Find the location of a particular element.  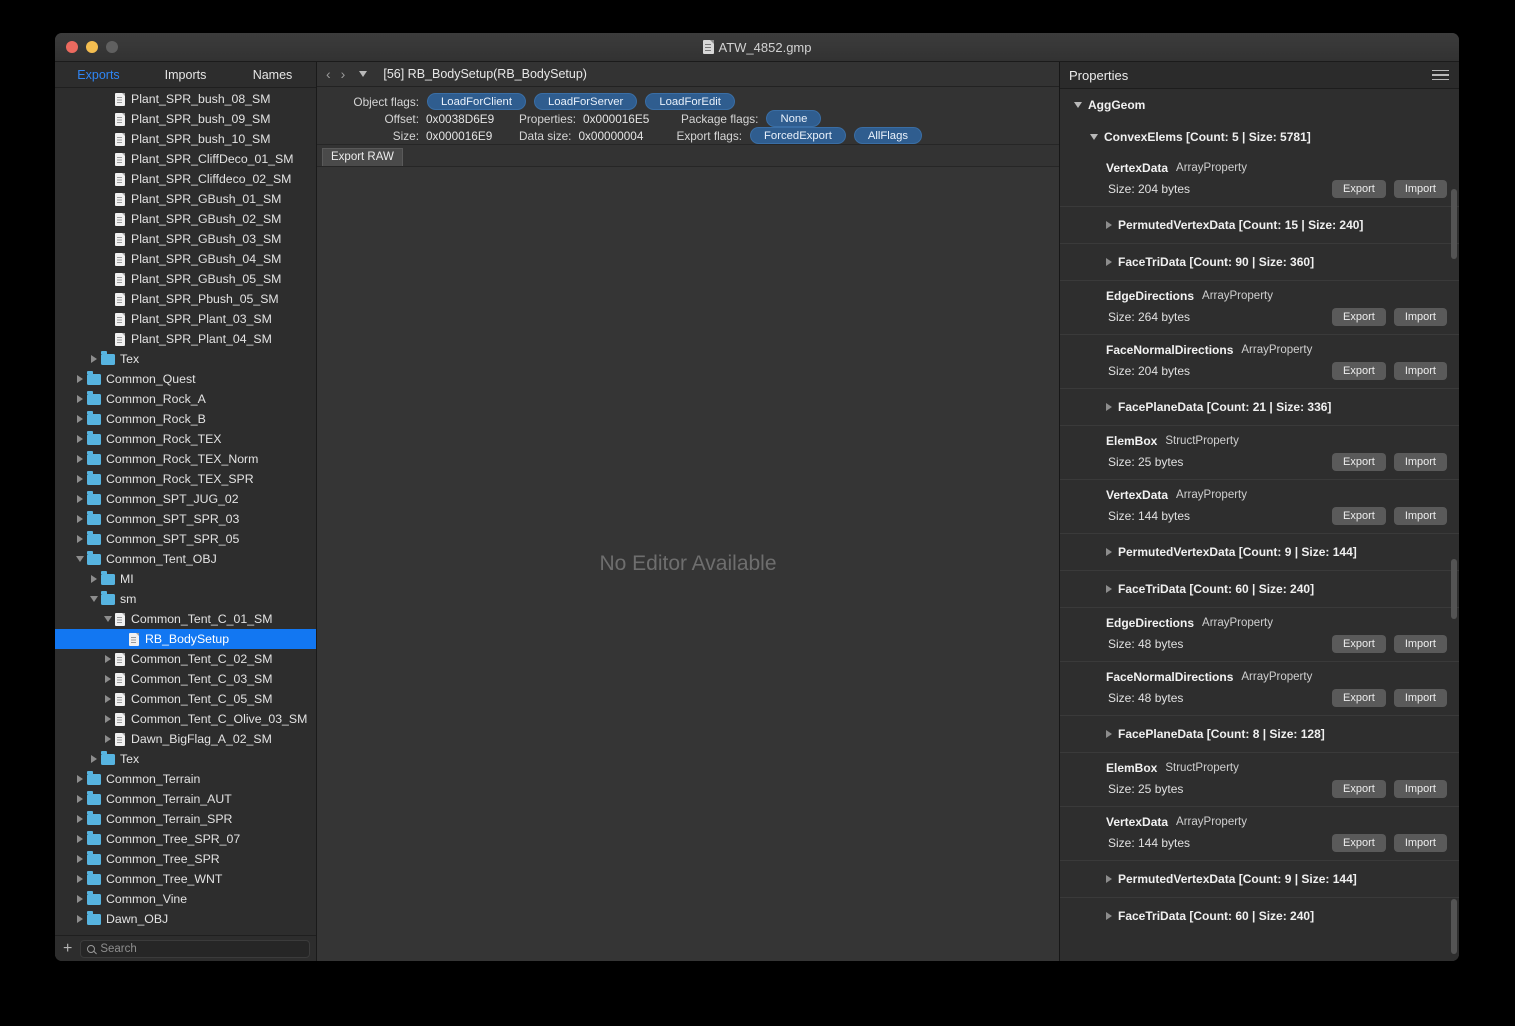

flag-load-for-server: LoadForServer is located at coordinates (585, 101).